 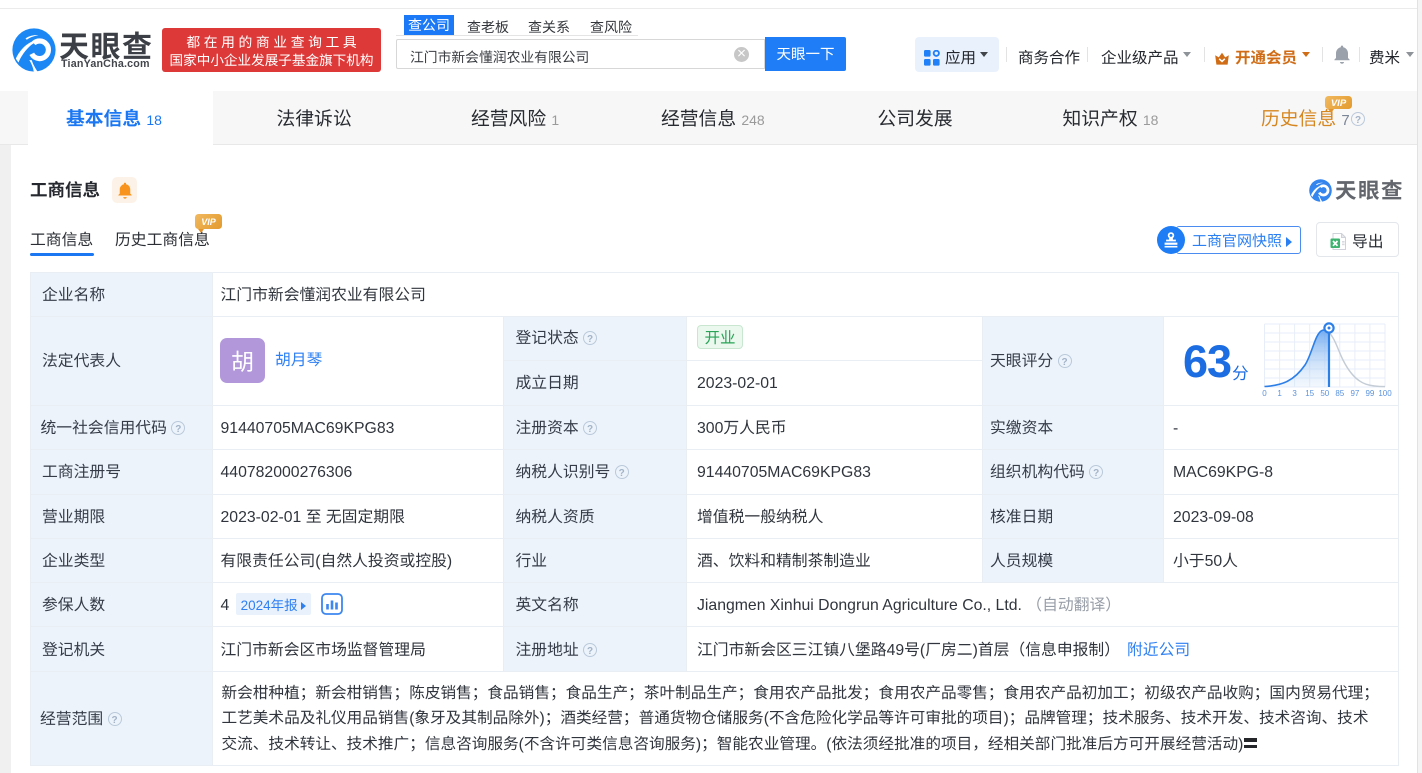 What do you see at coordinates (1309, 393) in the screenshot?
I see `svg-text: 15` at bounding box center [1309, 393].